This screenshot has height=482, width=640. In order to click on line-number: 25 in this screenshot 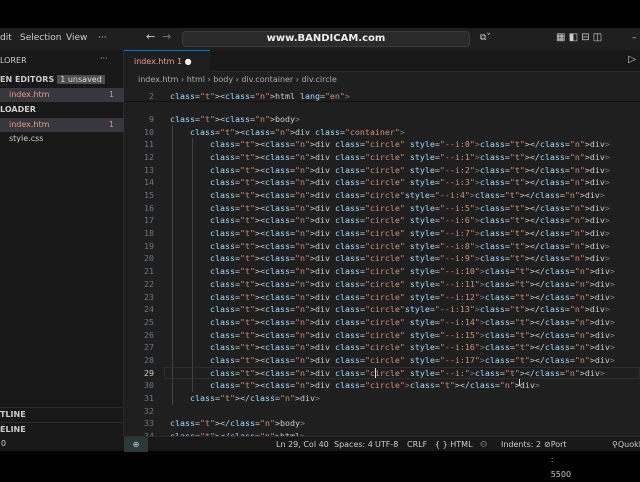, I will do `click(149, 321)`.